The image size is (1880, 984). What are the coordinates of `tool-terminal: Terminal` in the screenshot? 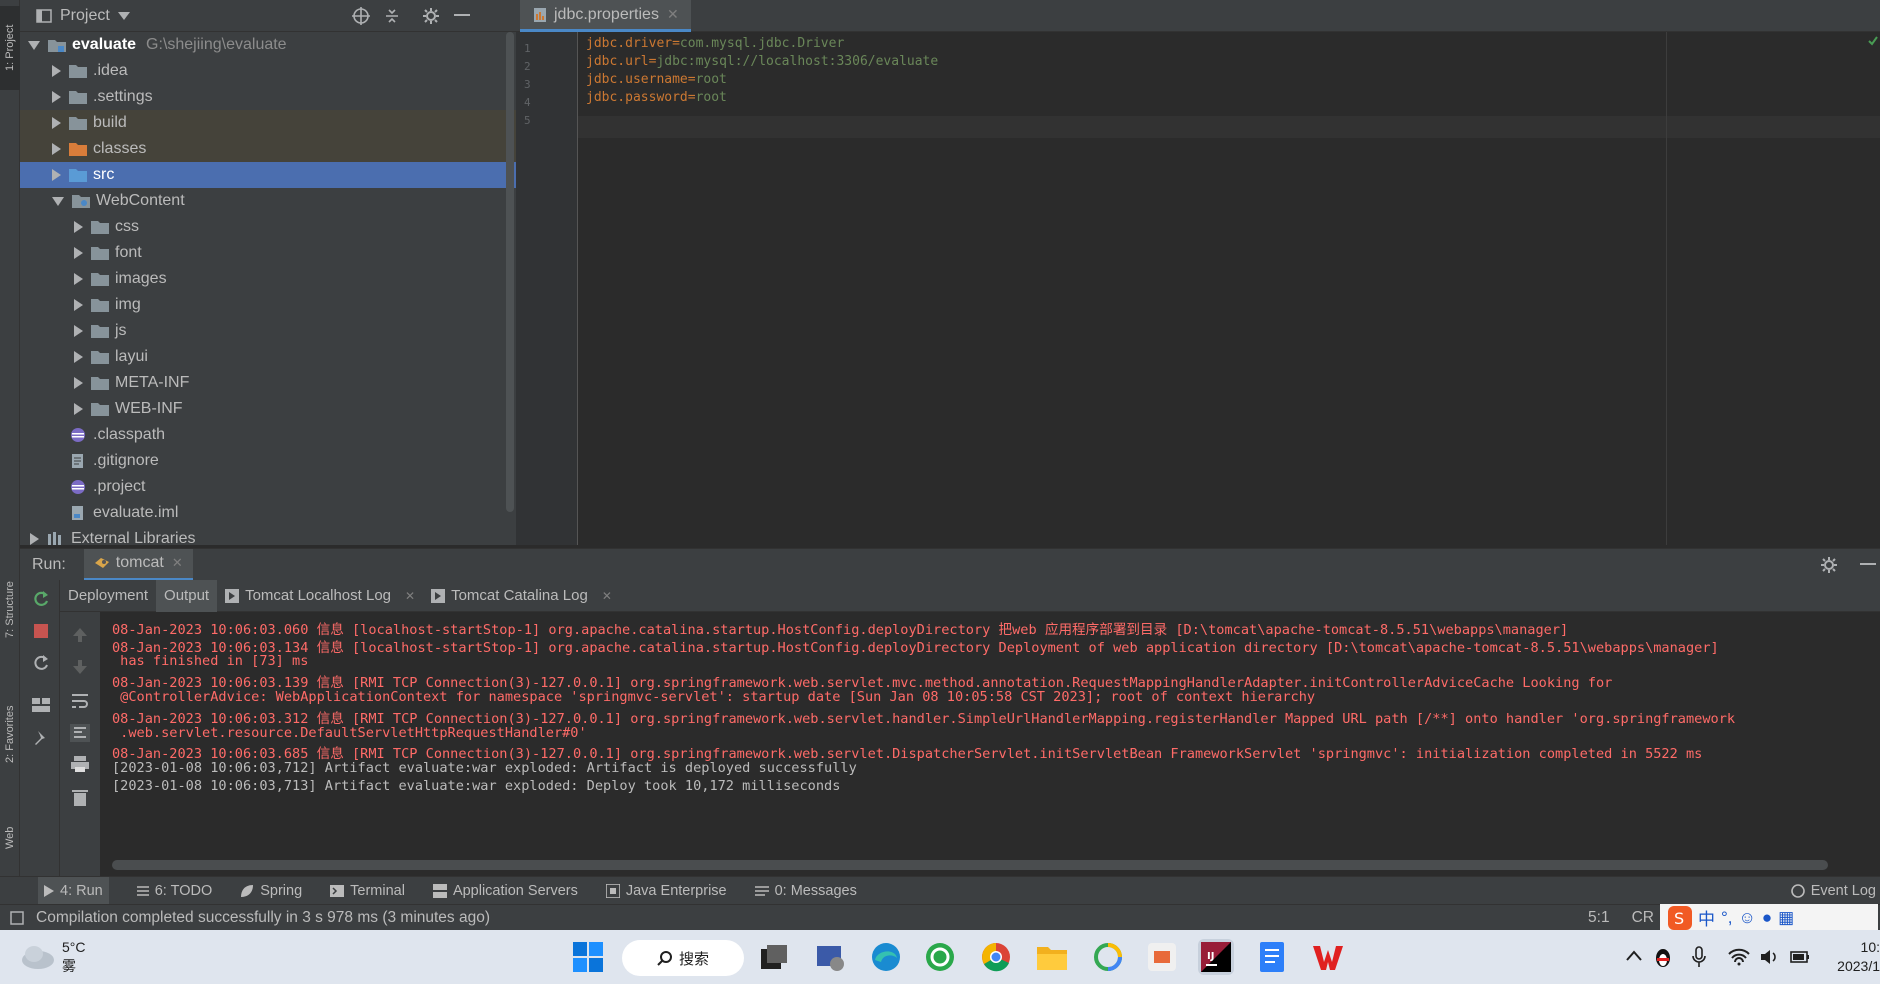 It's located at (367, 891).